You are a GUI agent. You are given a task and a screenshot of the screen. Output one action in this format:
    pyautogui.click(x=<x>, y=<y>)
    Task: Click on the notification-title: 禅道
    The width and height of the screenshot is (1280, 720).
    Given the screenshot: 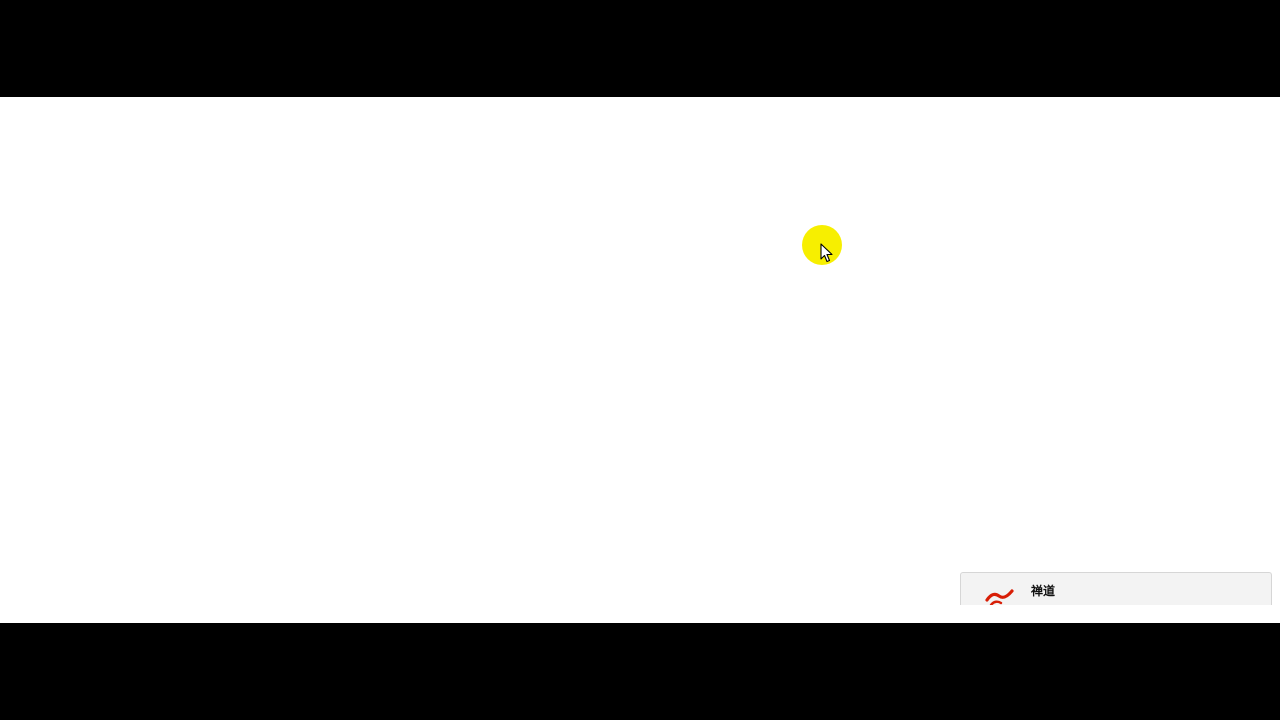 What is the action you would take?
    pyautogui.click(x=1043, y=591)
    